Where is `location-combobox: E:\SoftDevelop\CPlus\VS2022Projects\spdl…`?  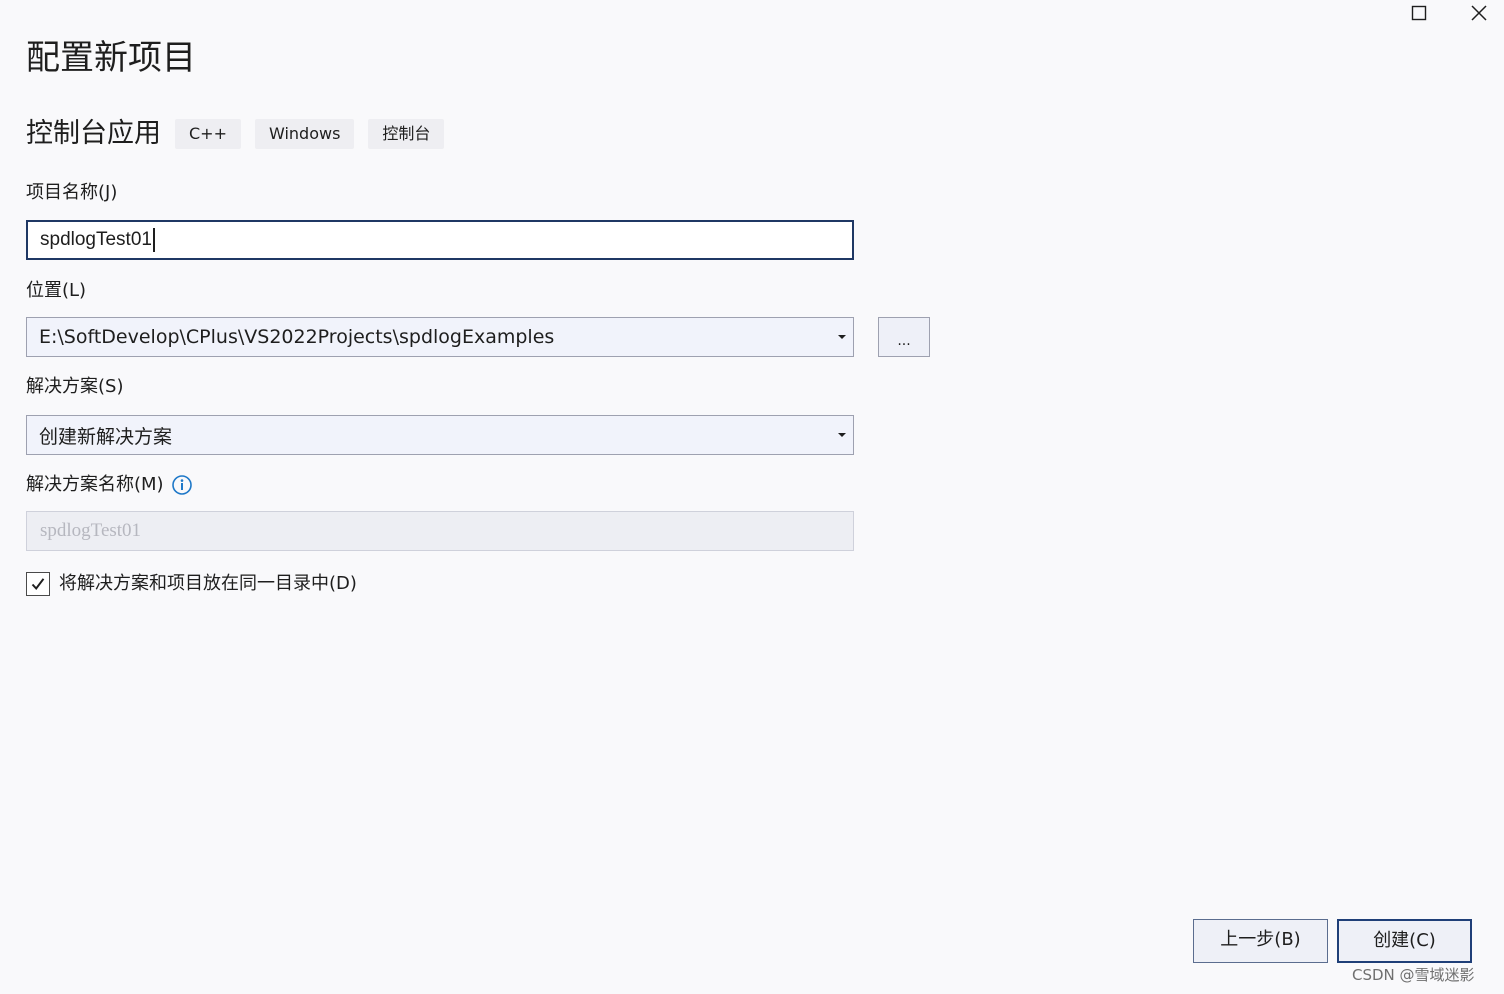
location-combobox: E:\SoftDevelop\CPlus\VS2022Projects\spdl… is located at coordinates (440, 337).